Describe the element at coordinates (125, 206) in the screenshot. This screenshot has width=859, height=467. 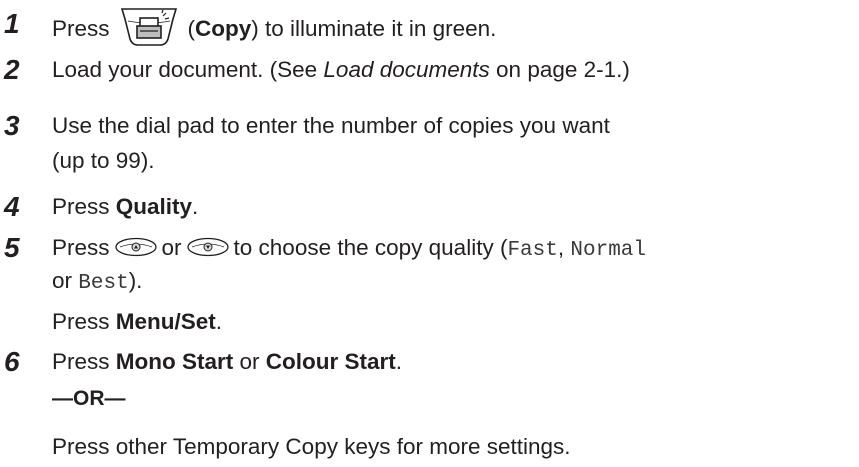
I see `step-text: Press Quality.` at that location.